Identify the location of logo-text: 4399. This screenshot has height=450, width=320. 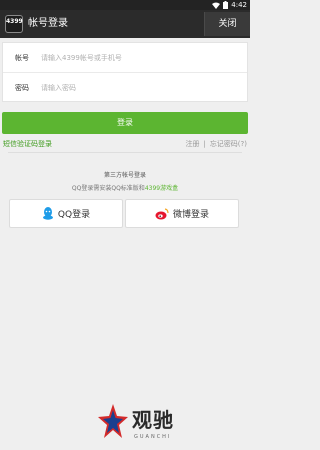
(14, 21).